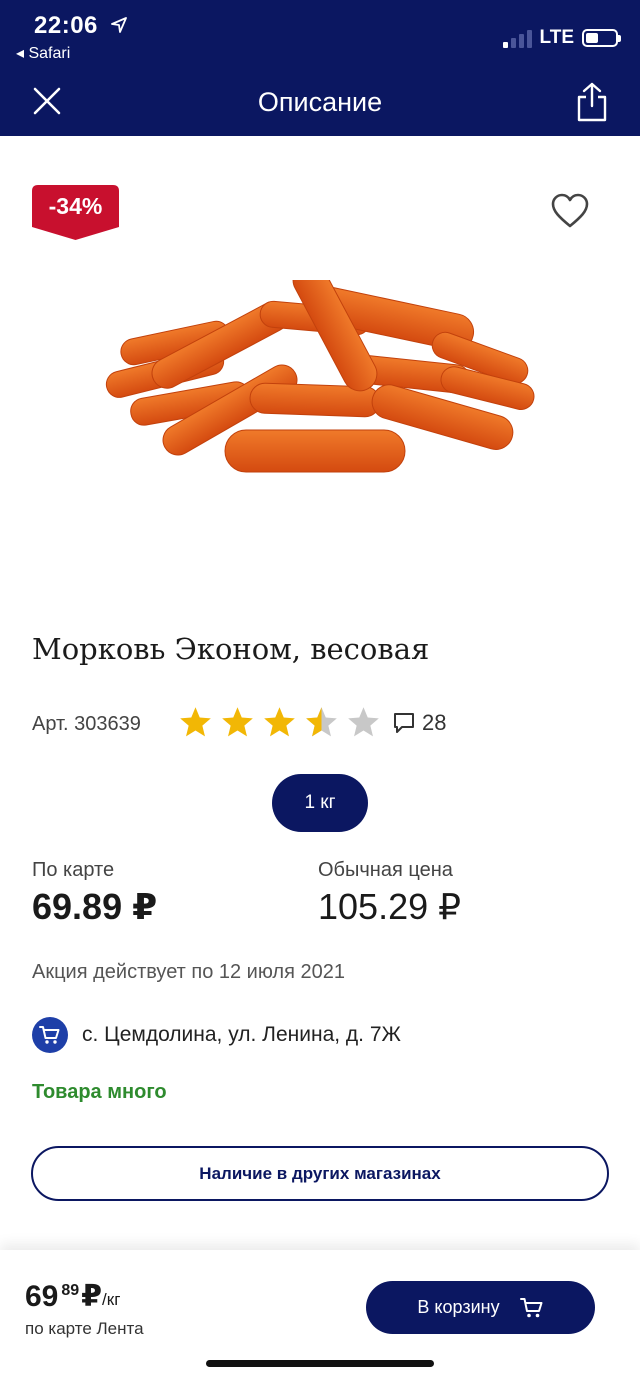 The height and width of the screenshot is (1386, 640). Describe the element at coordinates (385, 870) in the screenshot. I see `regular-price-label: Обычная цена` at that location.